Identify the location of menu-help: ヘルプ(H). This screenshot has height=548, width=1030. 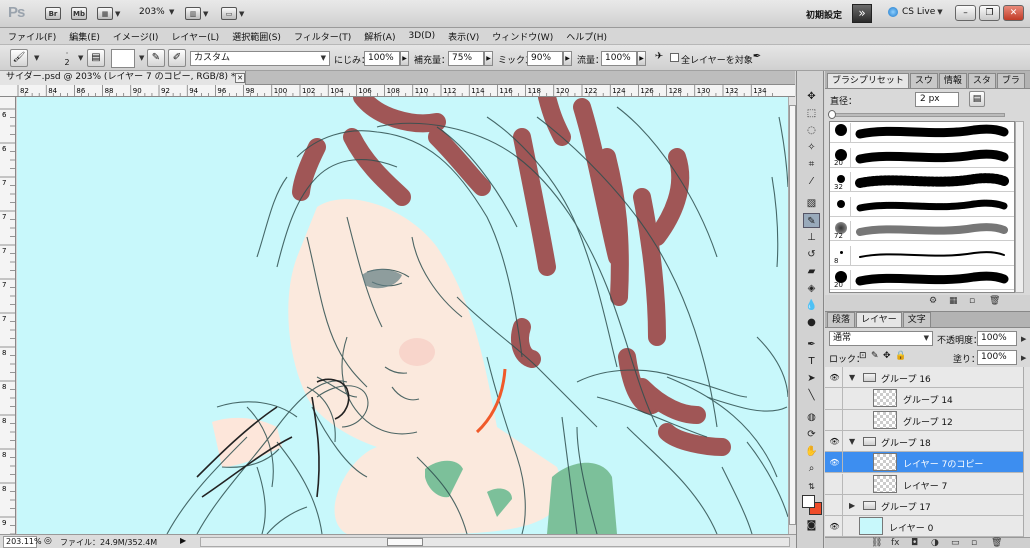
(586, 36).